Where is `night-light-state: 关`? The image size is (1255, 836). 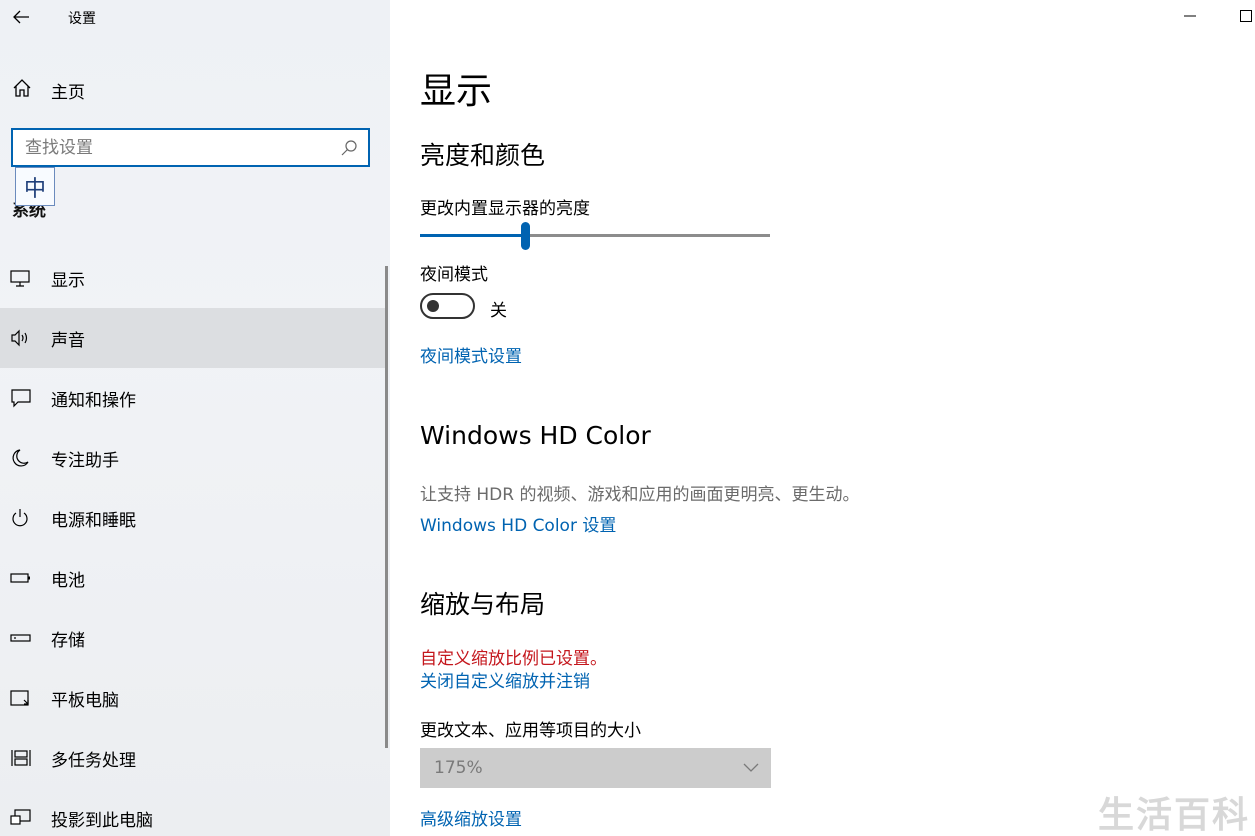
night-light-state: 关 is located at coordinates (498, 311).